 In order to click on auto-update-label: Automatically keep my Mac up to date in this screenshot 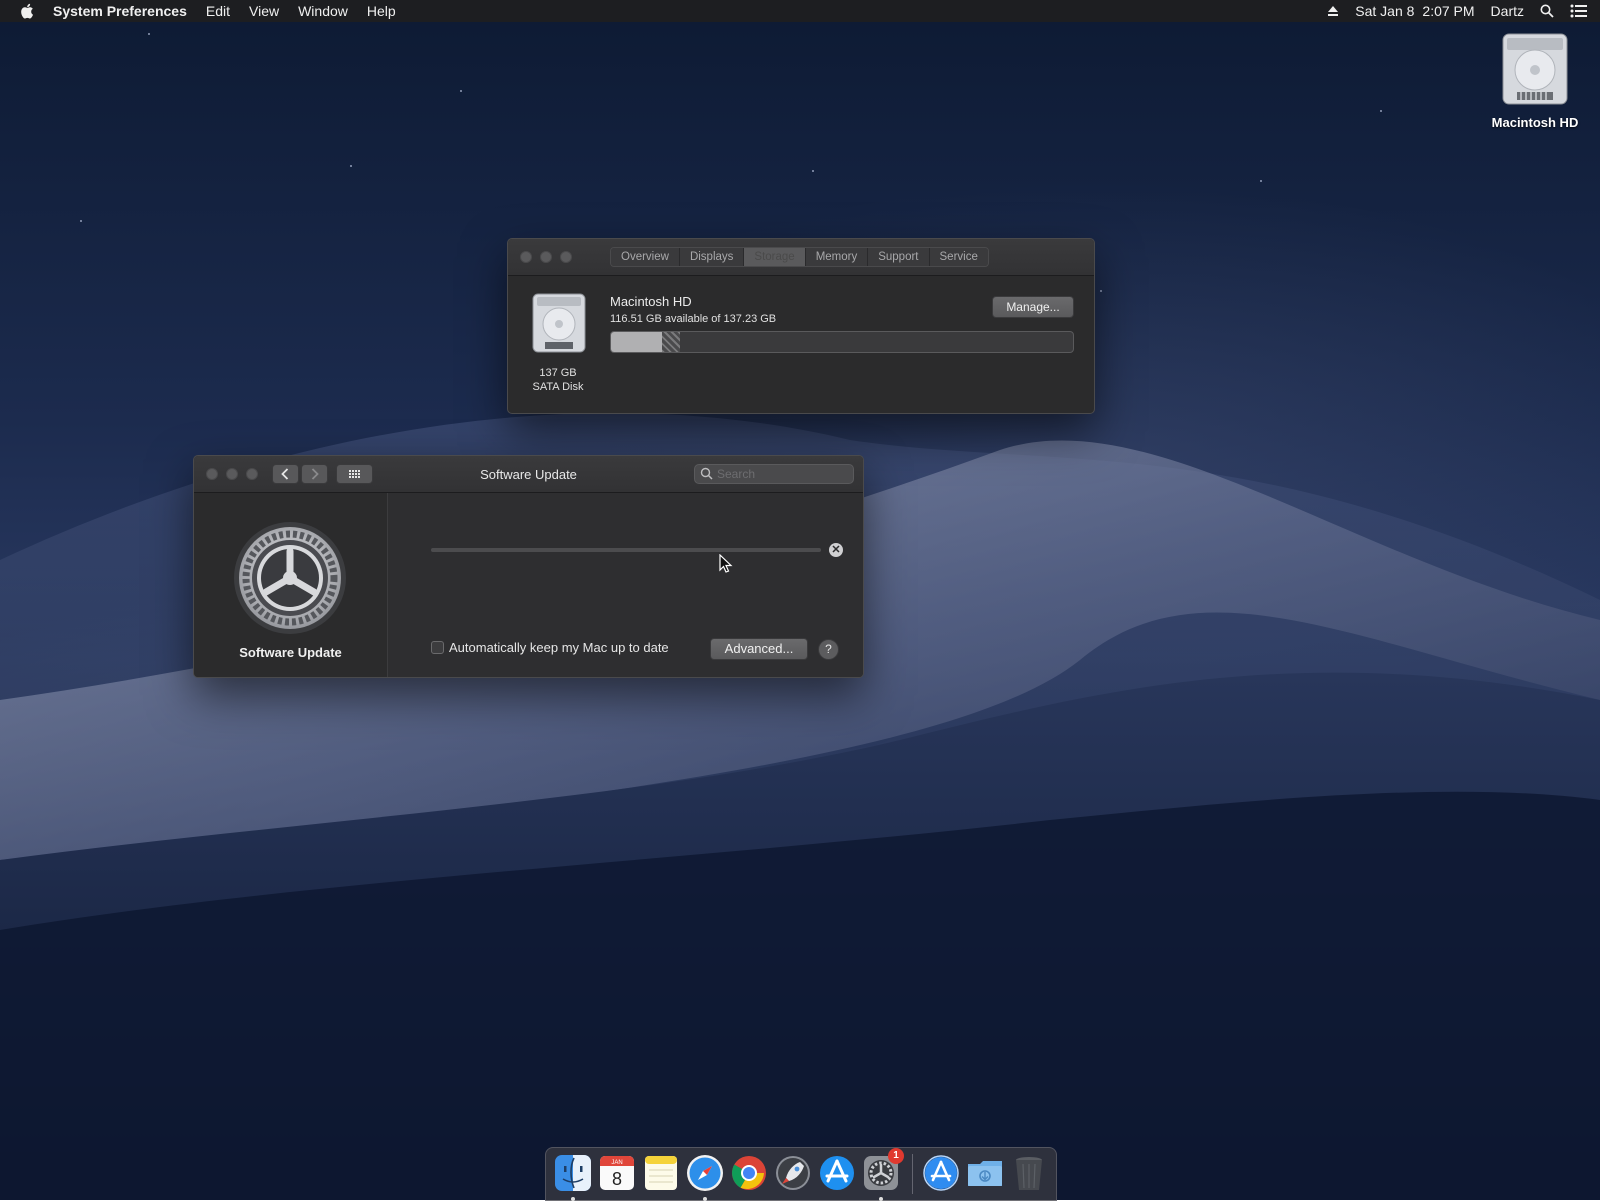, I will do `click(559, 647)`.